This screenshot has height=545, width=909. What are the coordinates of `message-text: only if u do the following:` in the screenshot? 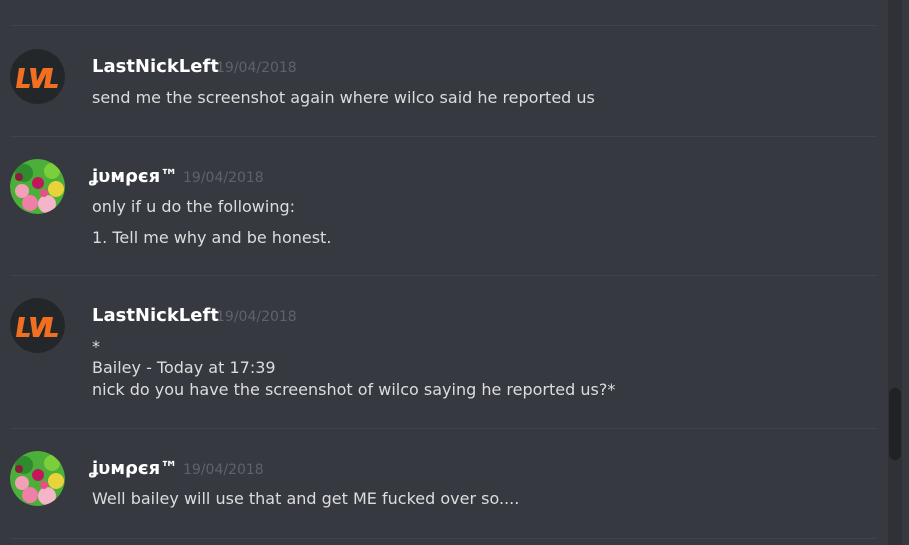 It's located at (194, 206).